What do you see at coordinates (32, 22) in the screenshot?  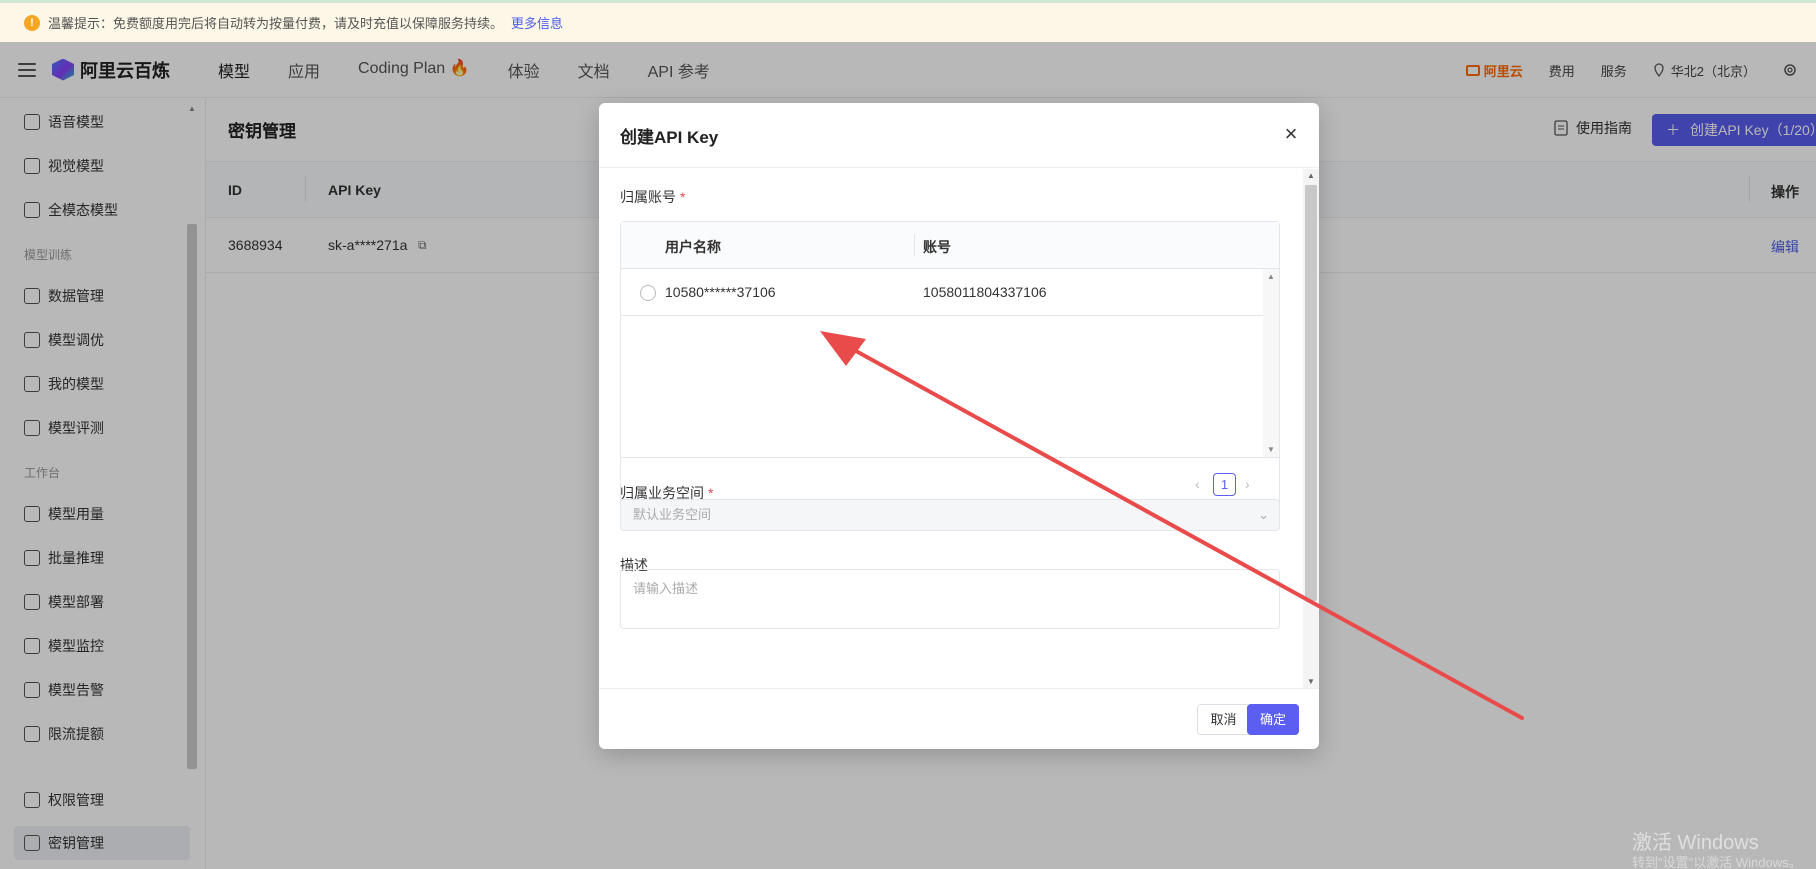 I see `warning-icon: !` at bounding box center [32, 22].